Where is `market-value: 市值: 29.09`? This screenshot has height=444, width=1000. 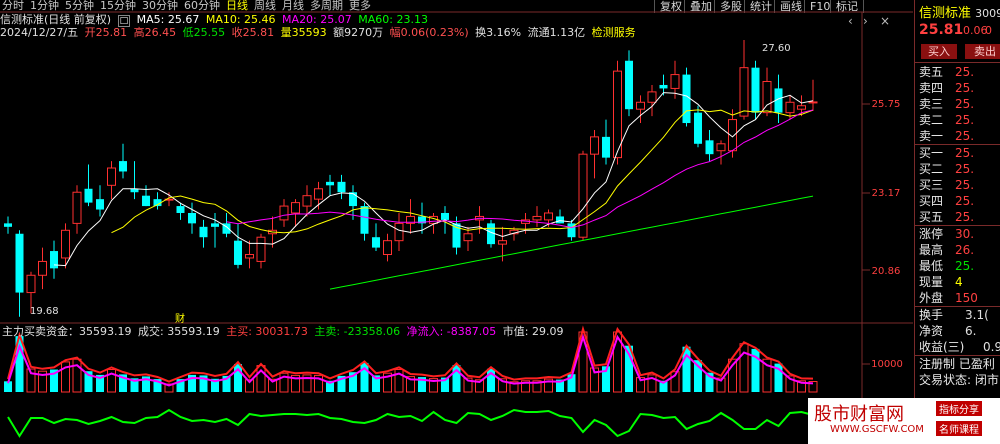
market-value: 市值: 29.09 is located at coordinates (533, 331).